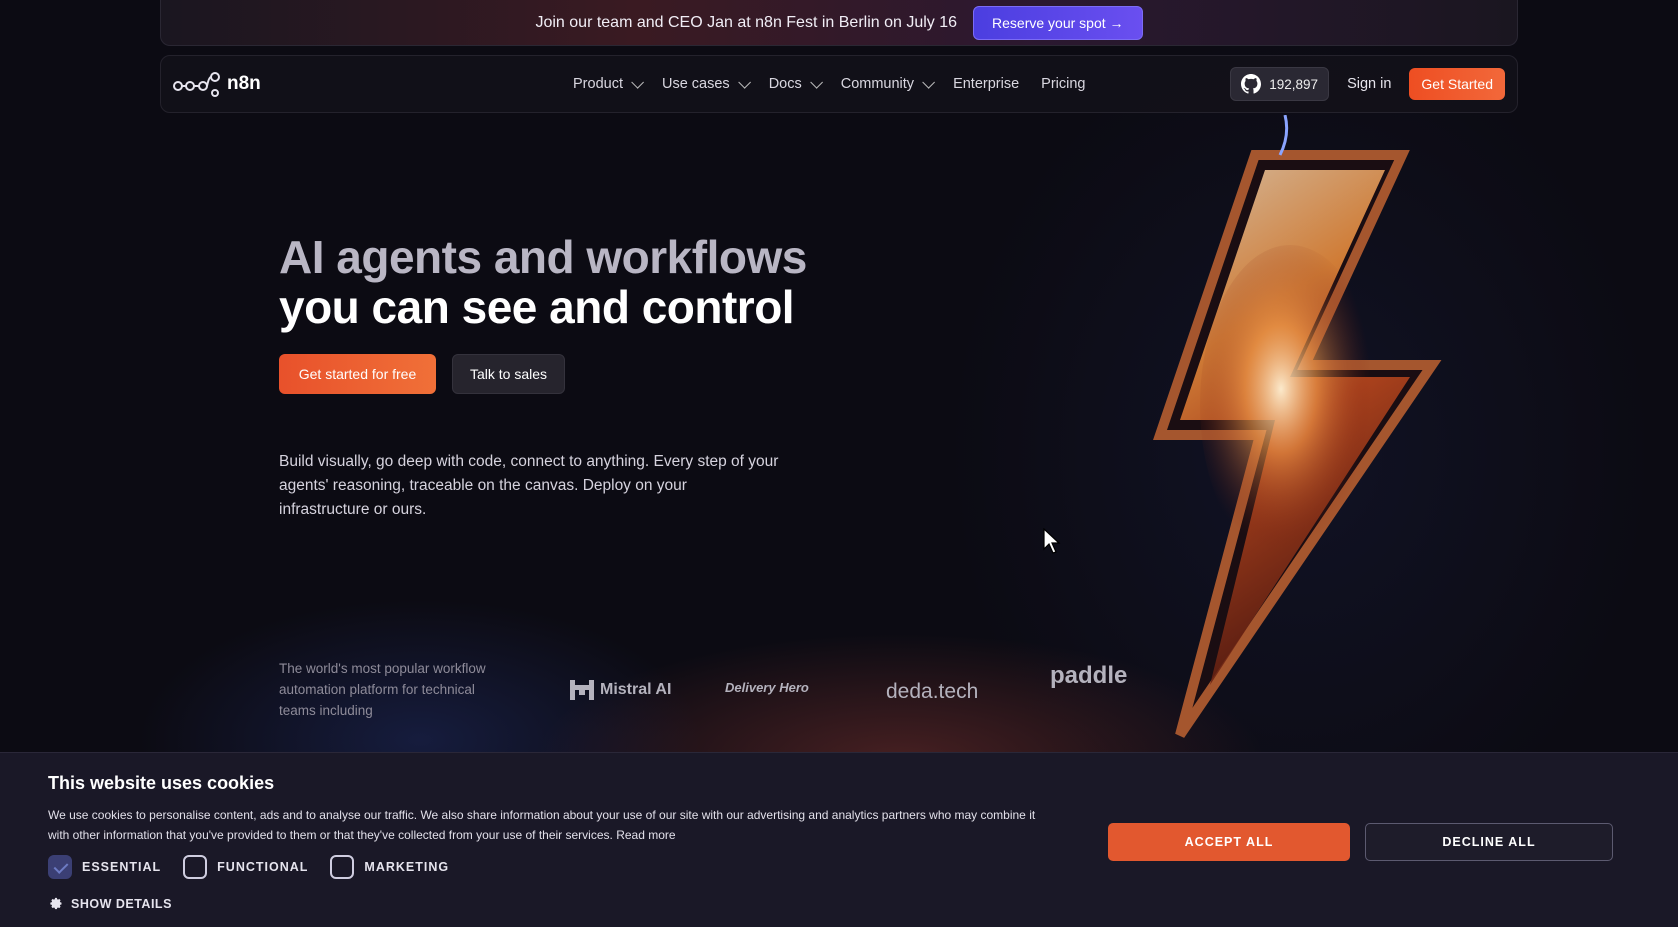  Describe the element at coordinates (244, 83) in the screenshot. I see `logo-text: n8n` at that location.